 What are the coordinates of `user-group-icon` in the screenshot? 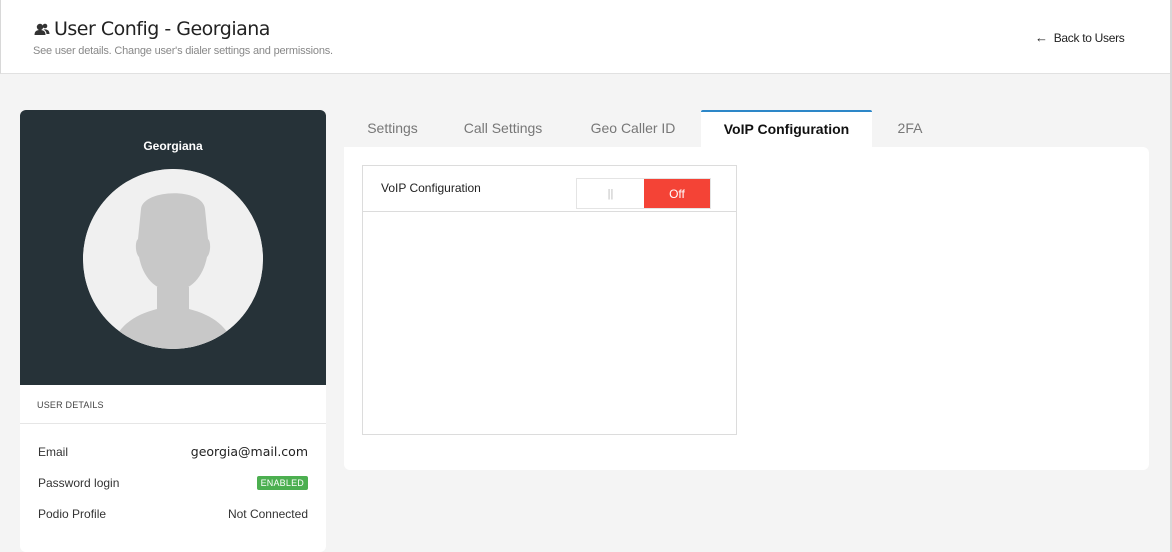 It's located at (42, 29).